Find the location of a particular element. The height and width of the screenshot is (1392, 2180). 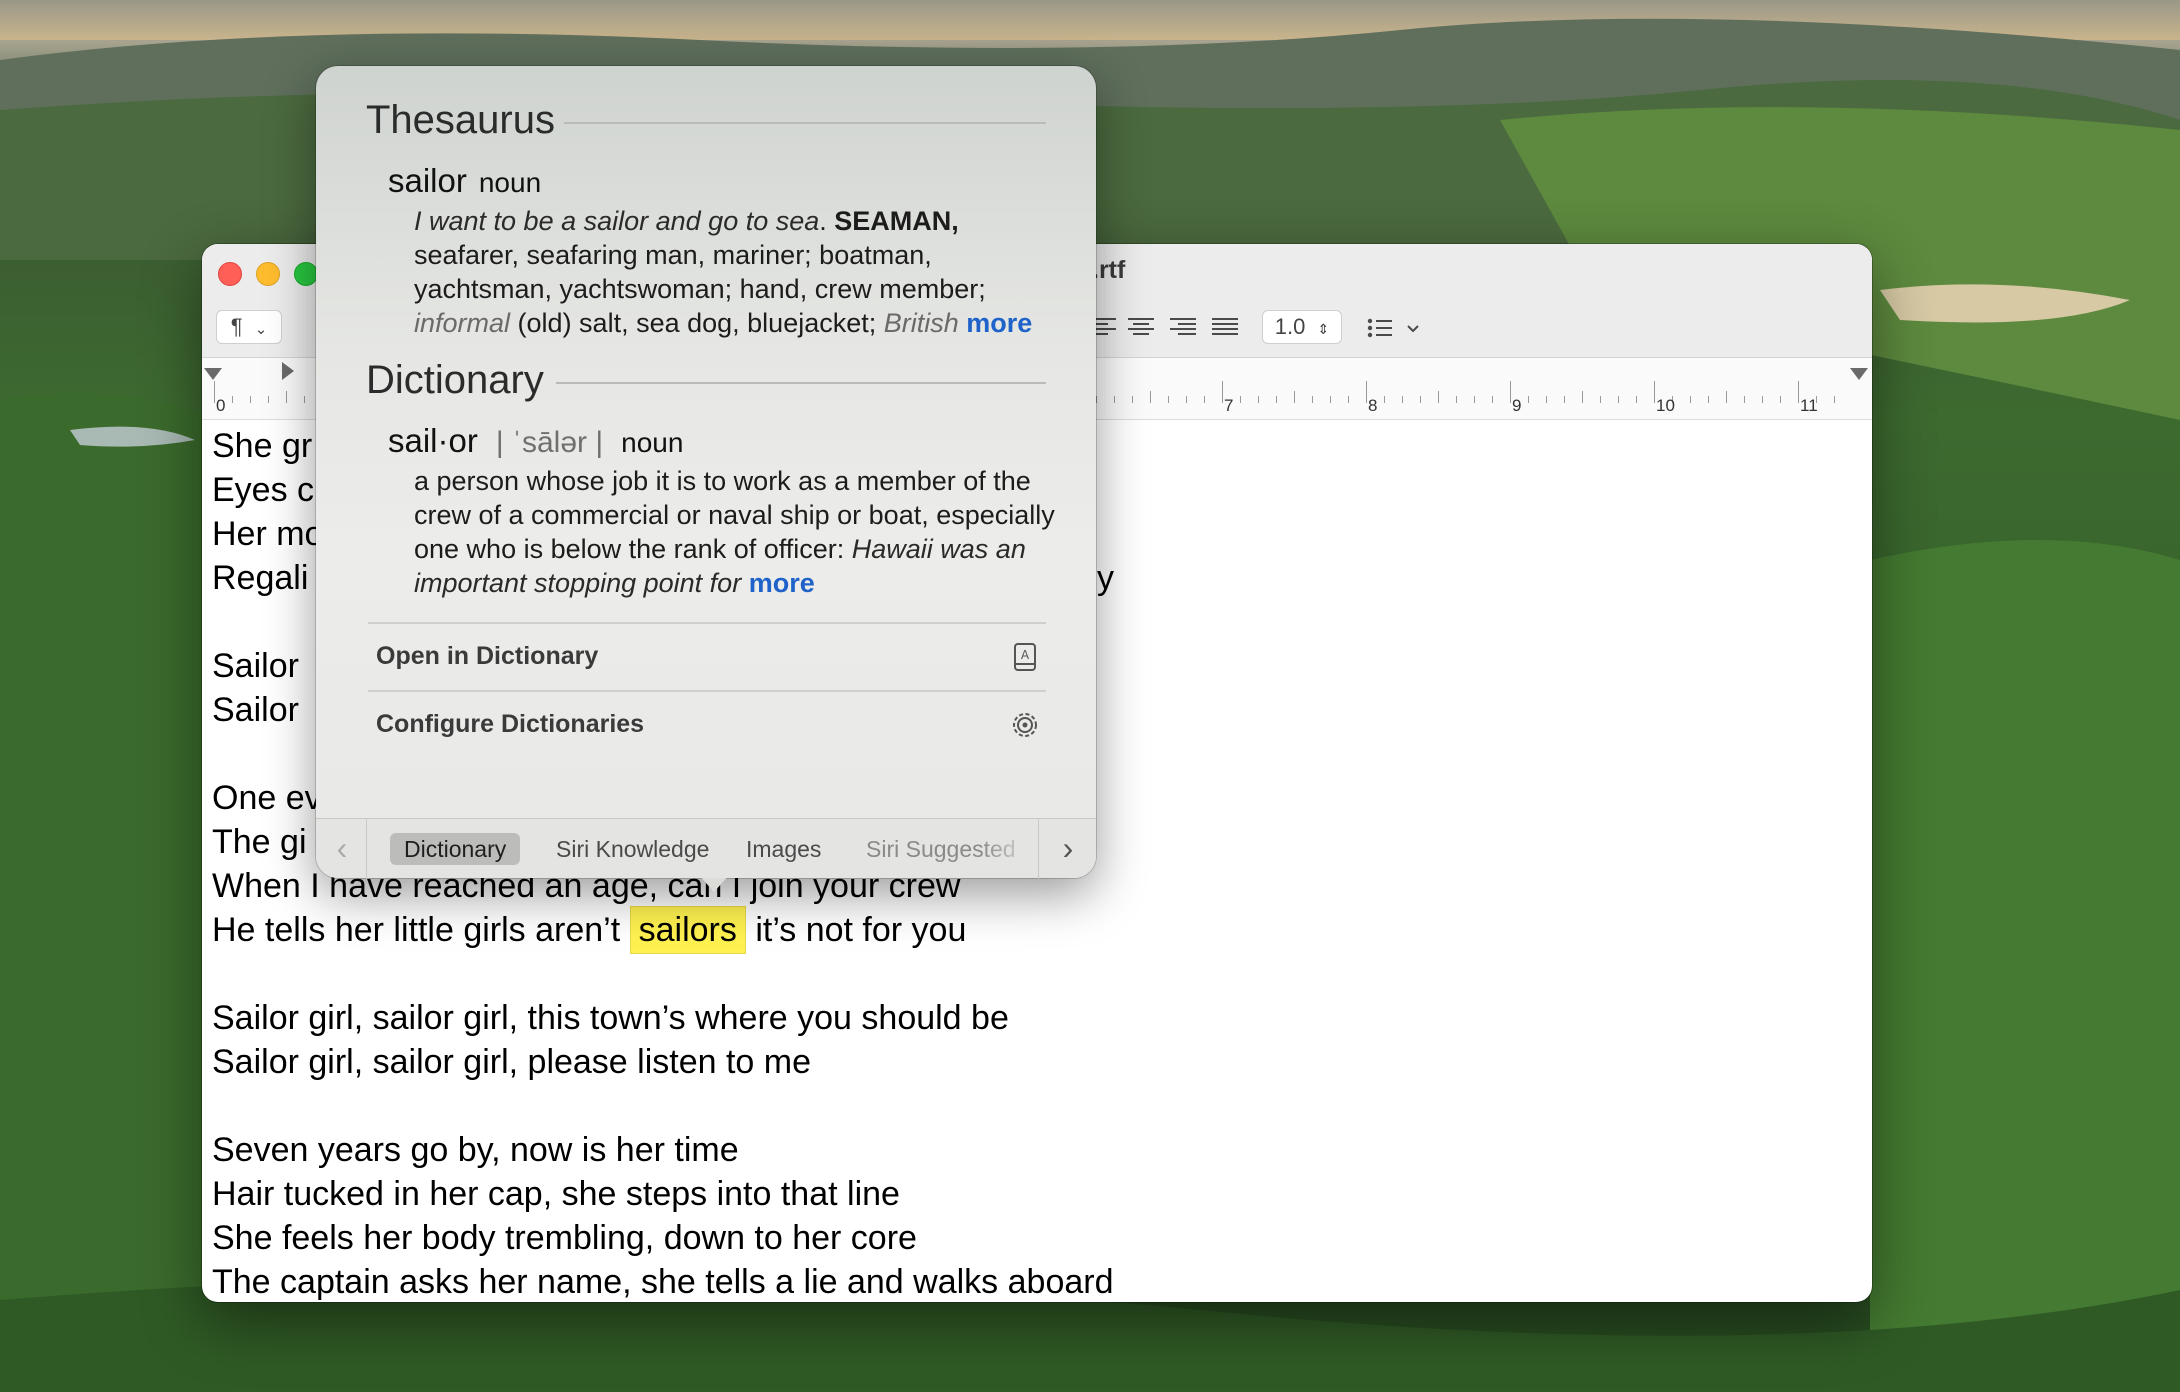

bullet-list-icon is located at coordinates (1393, 328).